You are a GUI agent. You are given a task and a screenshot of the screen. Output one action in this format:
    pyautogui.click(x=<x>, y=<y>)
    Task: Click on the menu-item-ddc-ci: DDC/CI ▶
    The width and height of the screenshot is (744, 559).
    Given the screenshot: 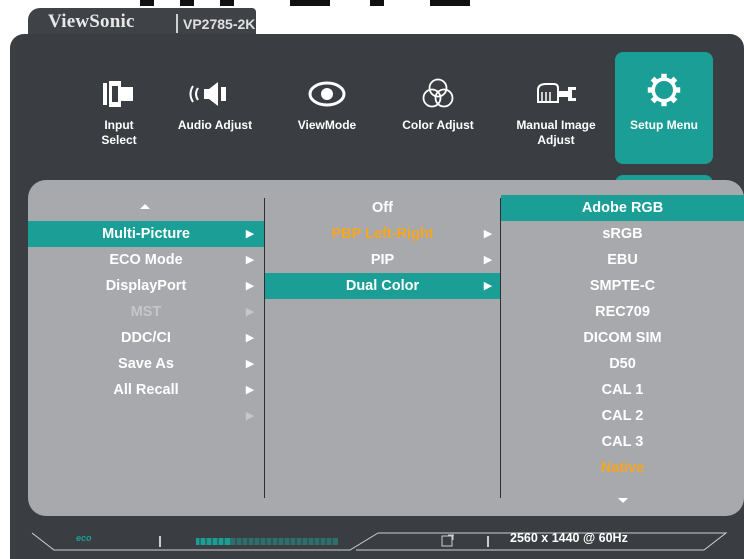 What is the action you would take?
    pyautogui.click(x=146, y=338)
    